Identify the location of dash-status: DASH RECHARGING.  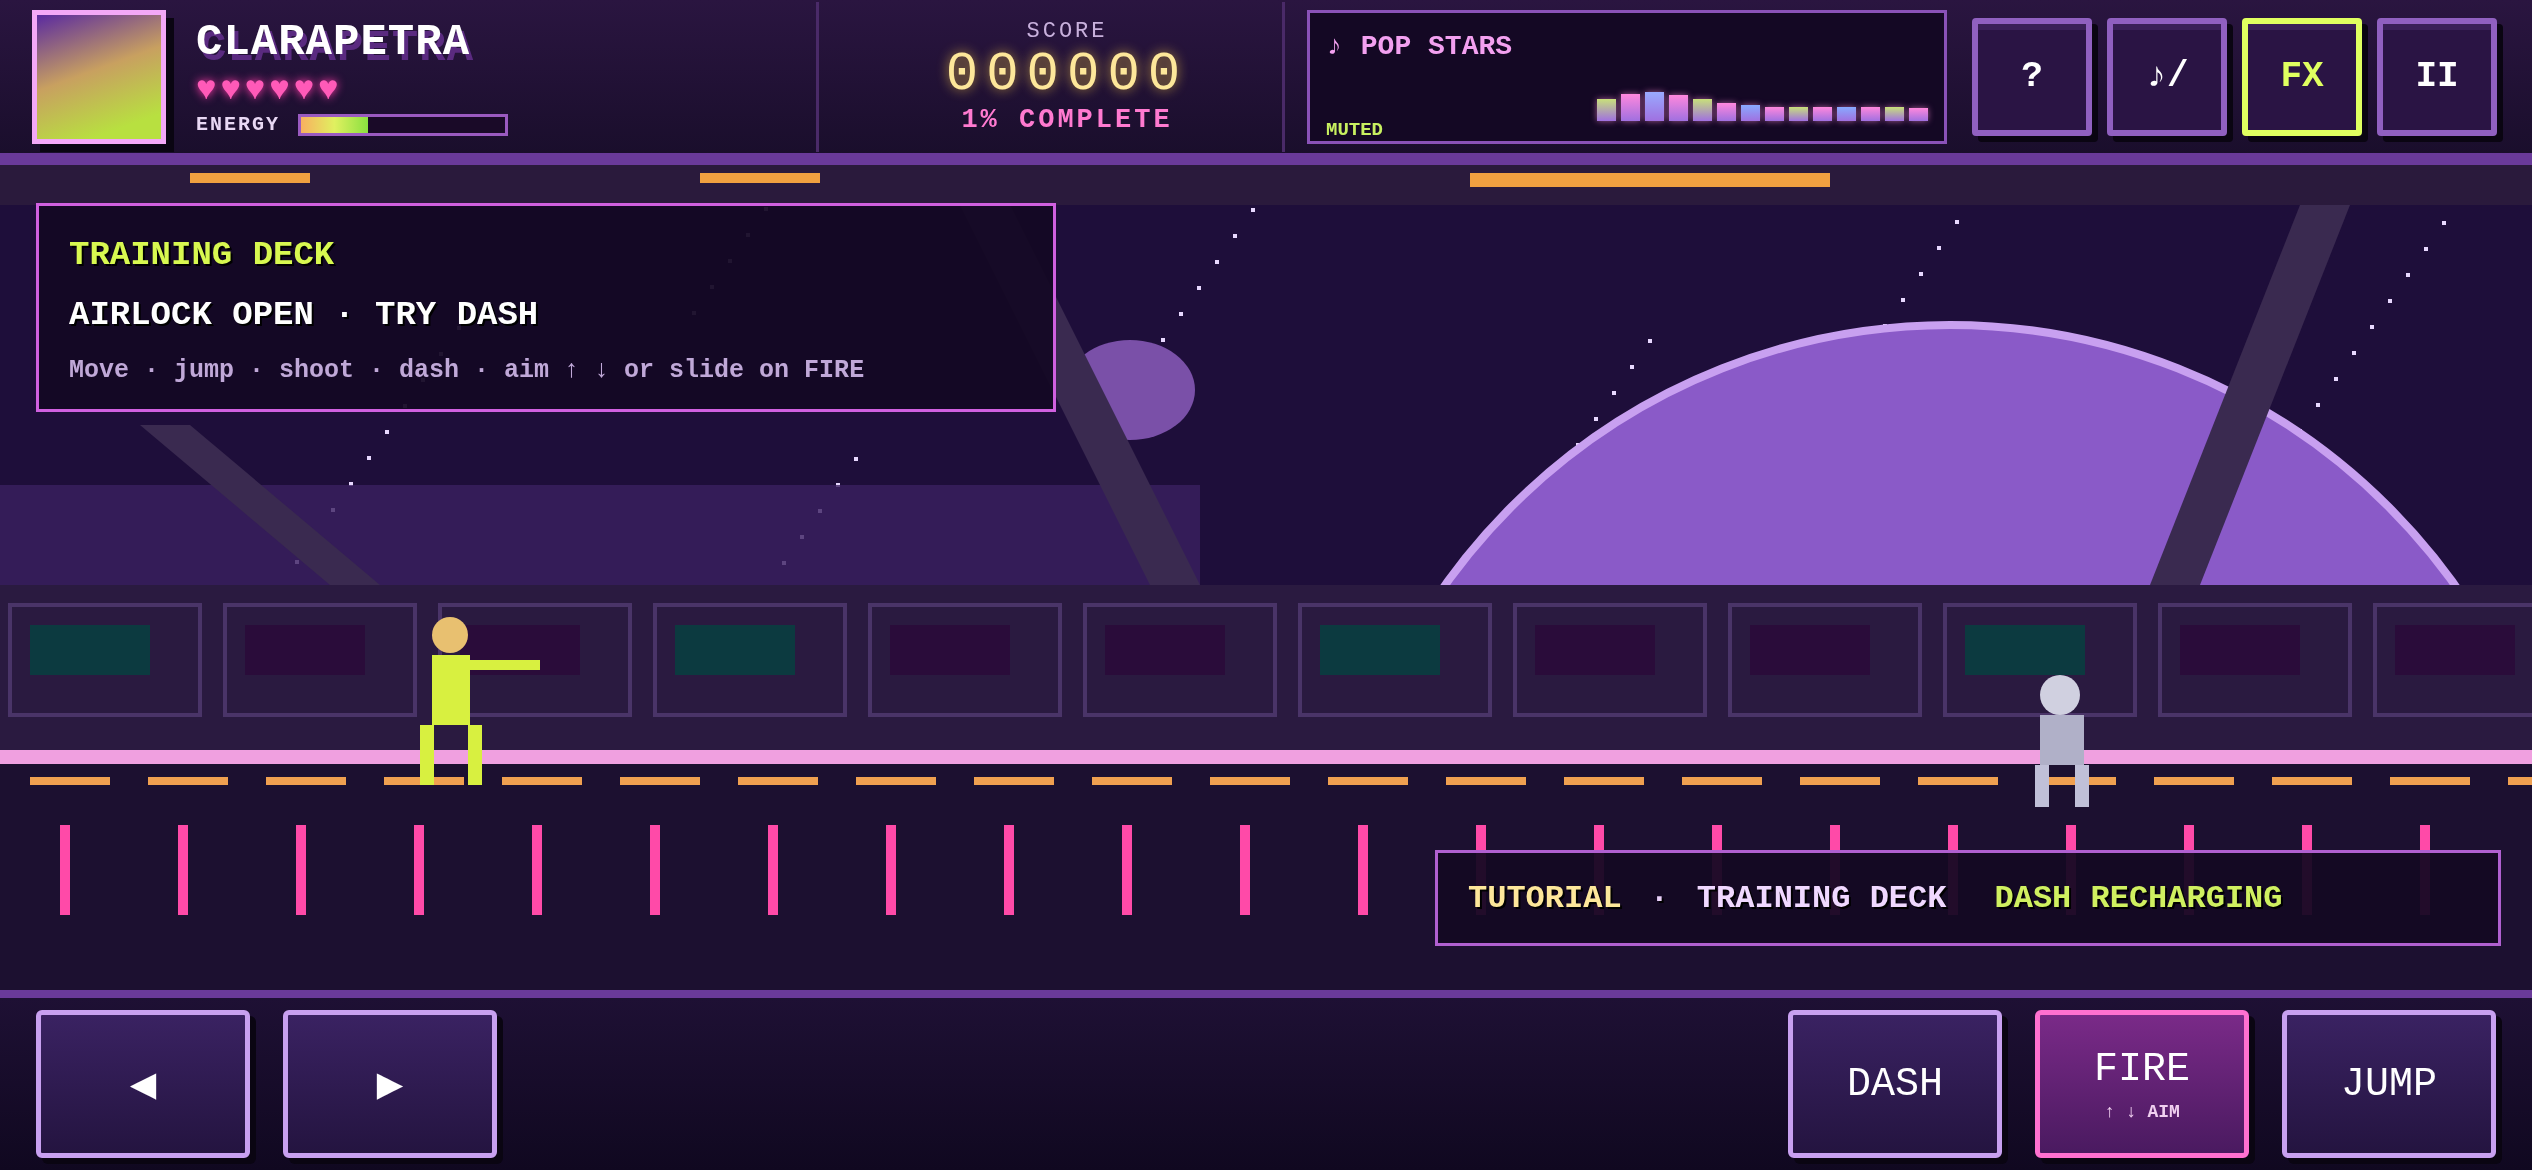
(2138, 898).